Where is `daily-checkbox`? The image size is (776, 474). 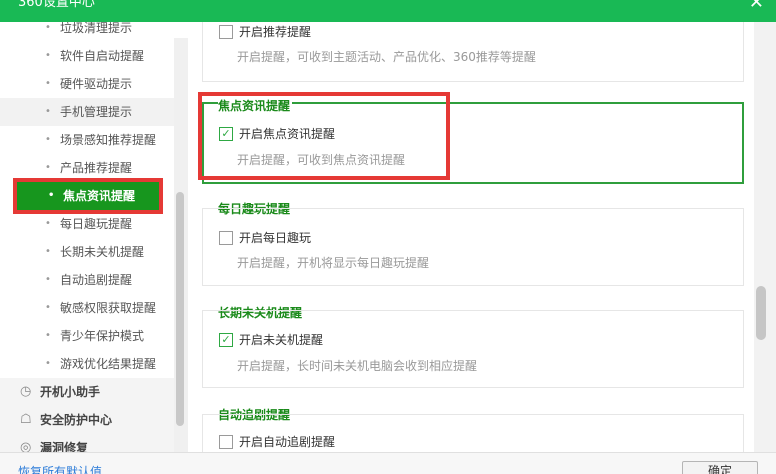 daily-checkbox is located at coordinates (226, 238).